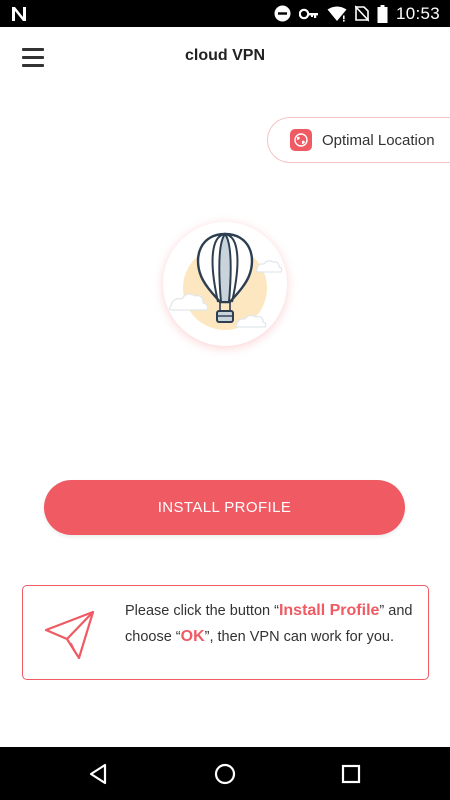 The height and width of the screenshot is (800, 450). I want to click on key-icon, so click(308, 13).